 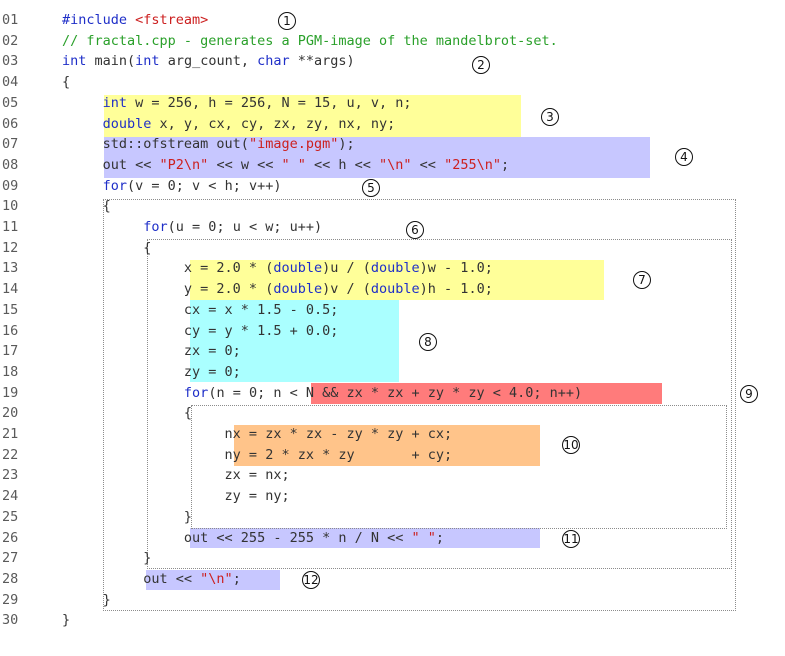 I want to click on line-number: 05, so click(x=10, y=102).